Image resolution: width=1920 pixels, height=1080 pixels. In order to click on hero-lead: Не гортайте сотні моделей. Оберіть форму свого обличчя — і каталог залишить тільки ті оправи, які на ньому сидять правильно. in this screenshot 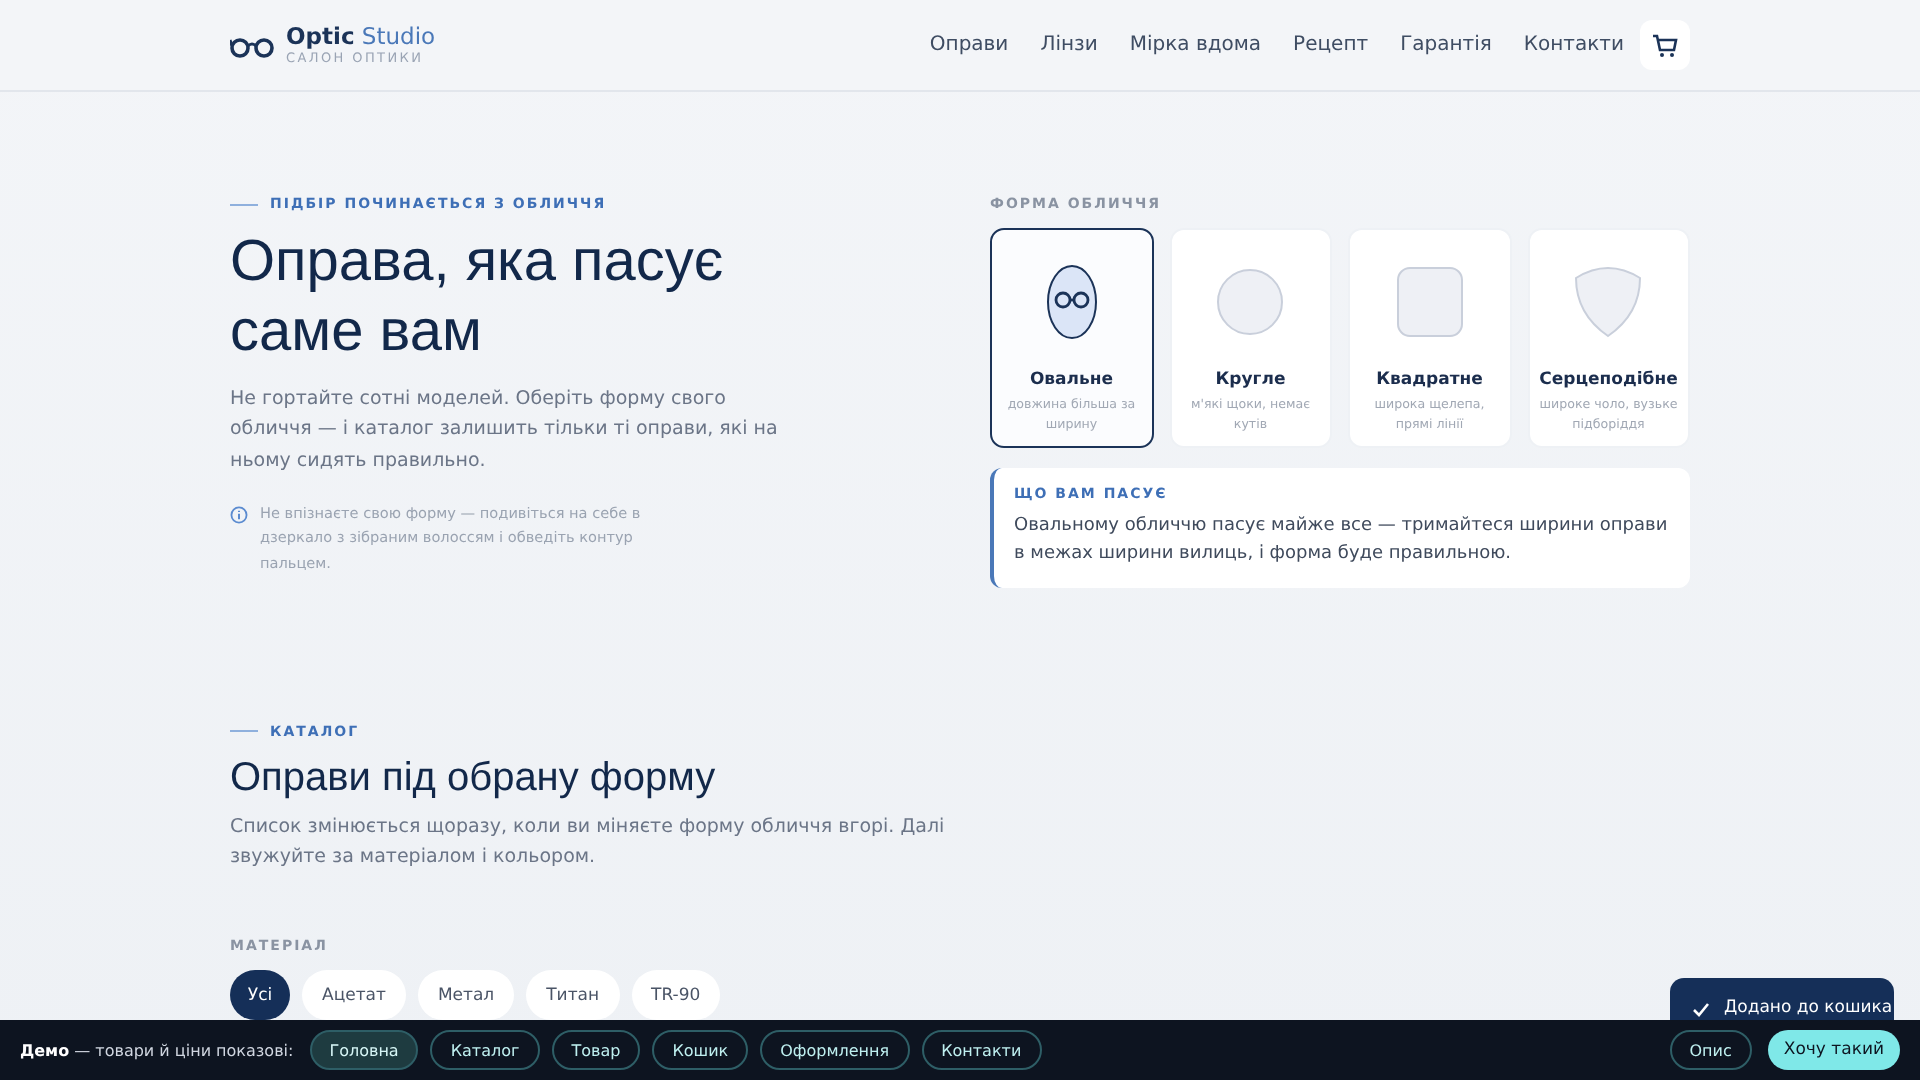, I will do `click(505, 430)`.